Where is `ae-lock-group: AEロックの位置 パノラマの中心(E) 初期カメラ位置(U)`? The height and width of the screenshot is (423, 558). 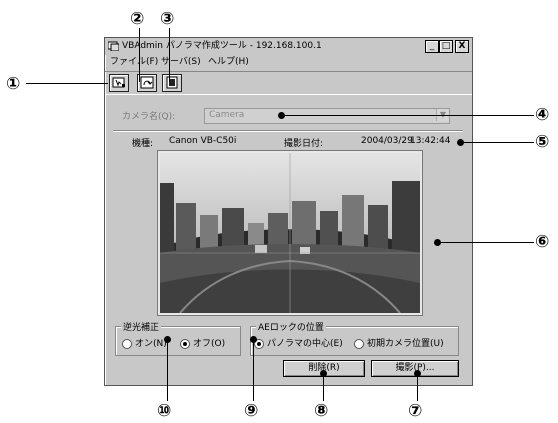 ae-lock-group: AEロックの位置 パノラマの中心(E) 初期カメラ位置(U) is located at coordinates (354, 338).